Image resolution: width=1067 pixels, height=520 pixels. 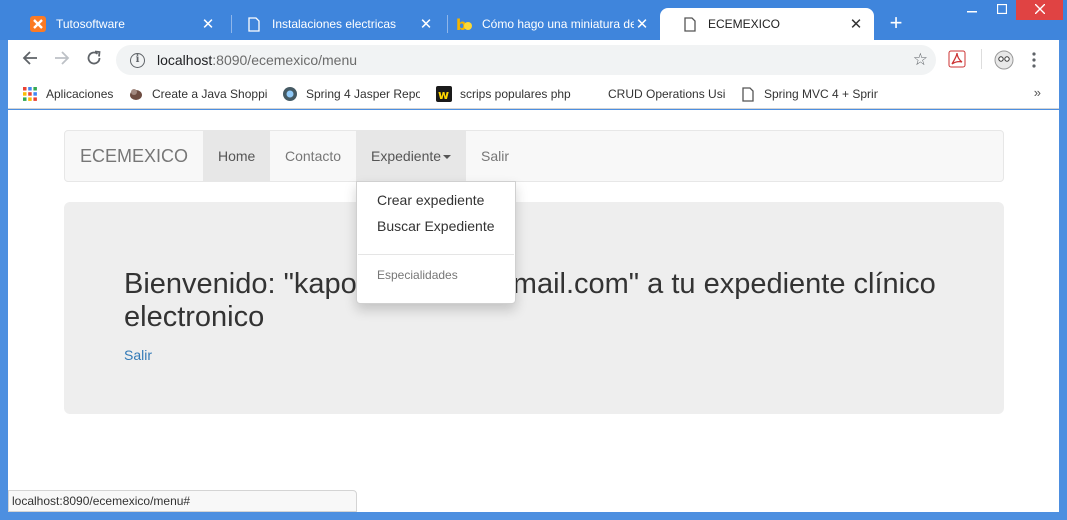 What do you see at coordinates (285, 60) in the screenshot?
I see `url-path: :8090/ecemexico/menu` at bounding box center [285, 60].